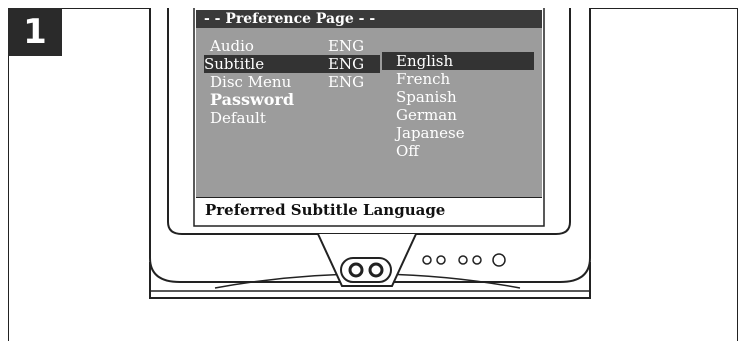 This screenshot has width=746, height=341. What do you see at coordinates (458, 115) in the screenshot?
I see `option-german: German` at bounding box center [458, 115].